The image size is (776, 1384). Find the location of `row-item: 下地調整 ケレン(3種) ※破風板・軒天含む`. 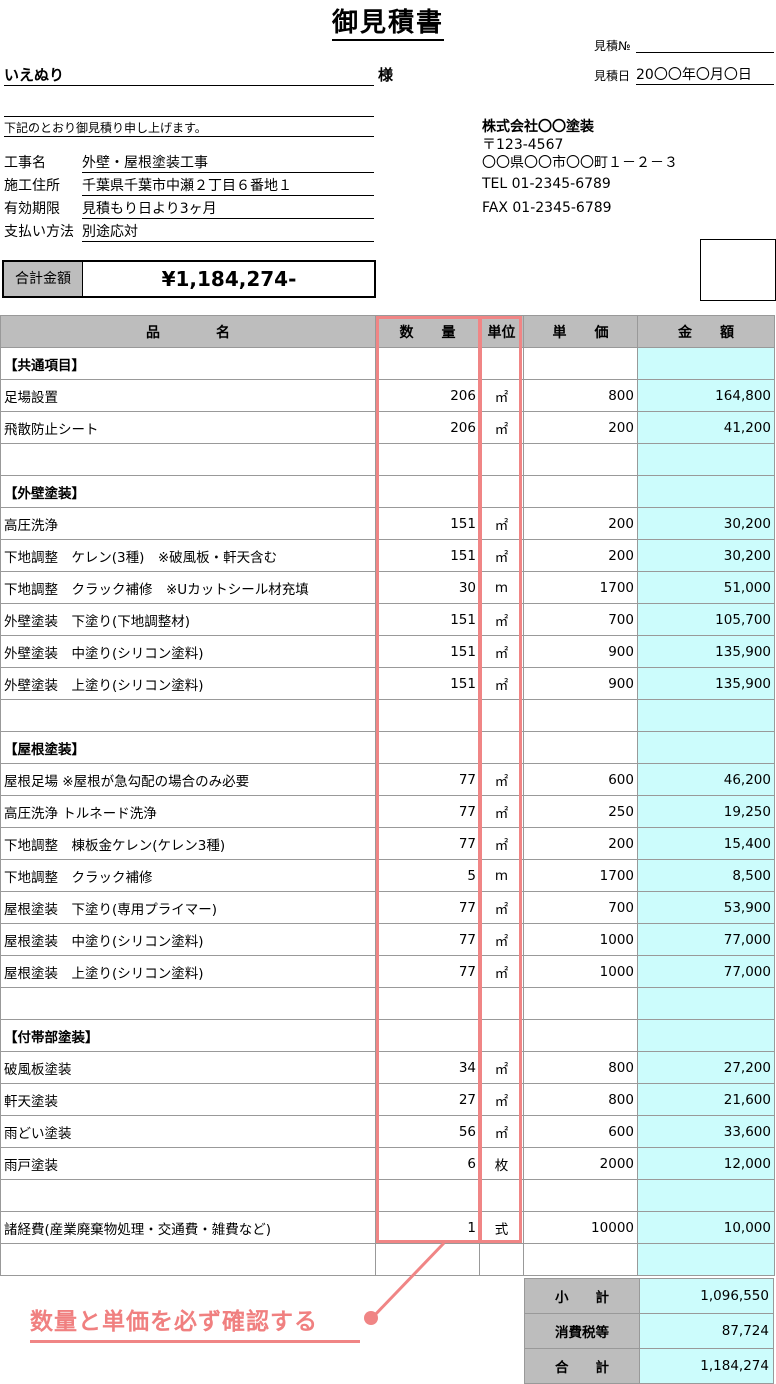

row-item: 下地調整 ケレン(3種) ※破風板・軒天含む is located at coordinates (188, 555).